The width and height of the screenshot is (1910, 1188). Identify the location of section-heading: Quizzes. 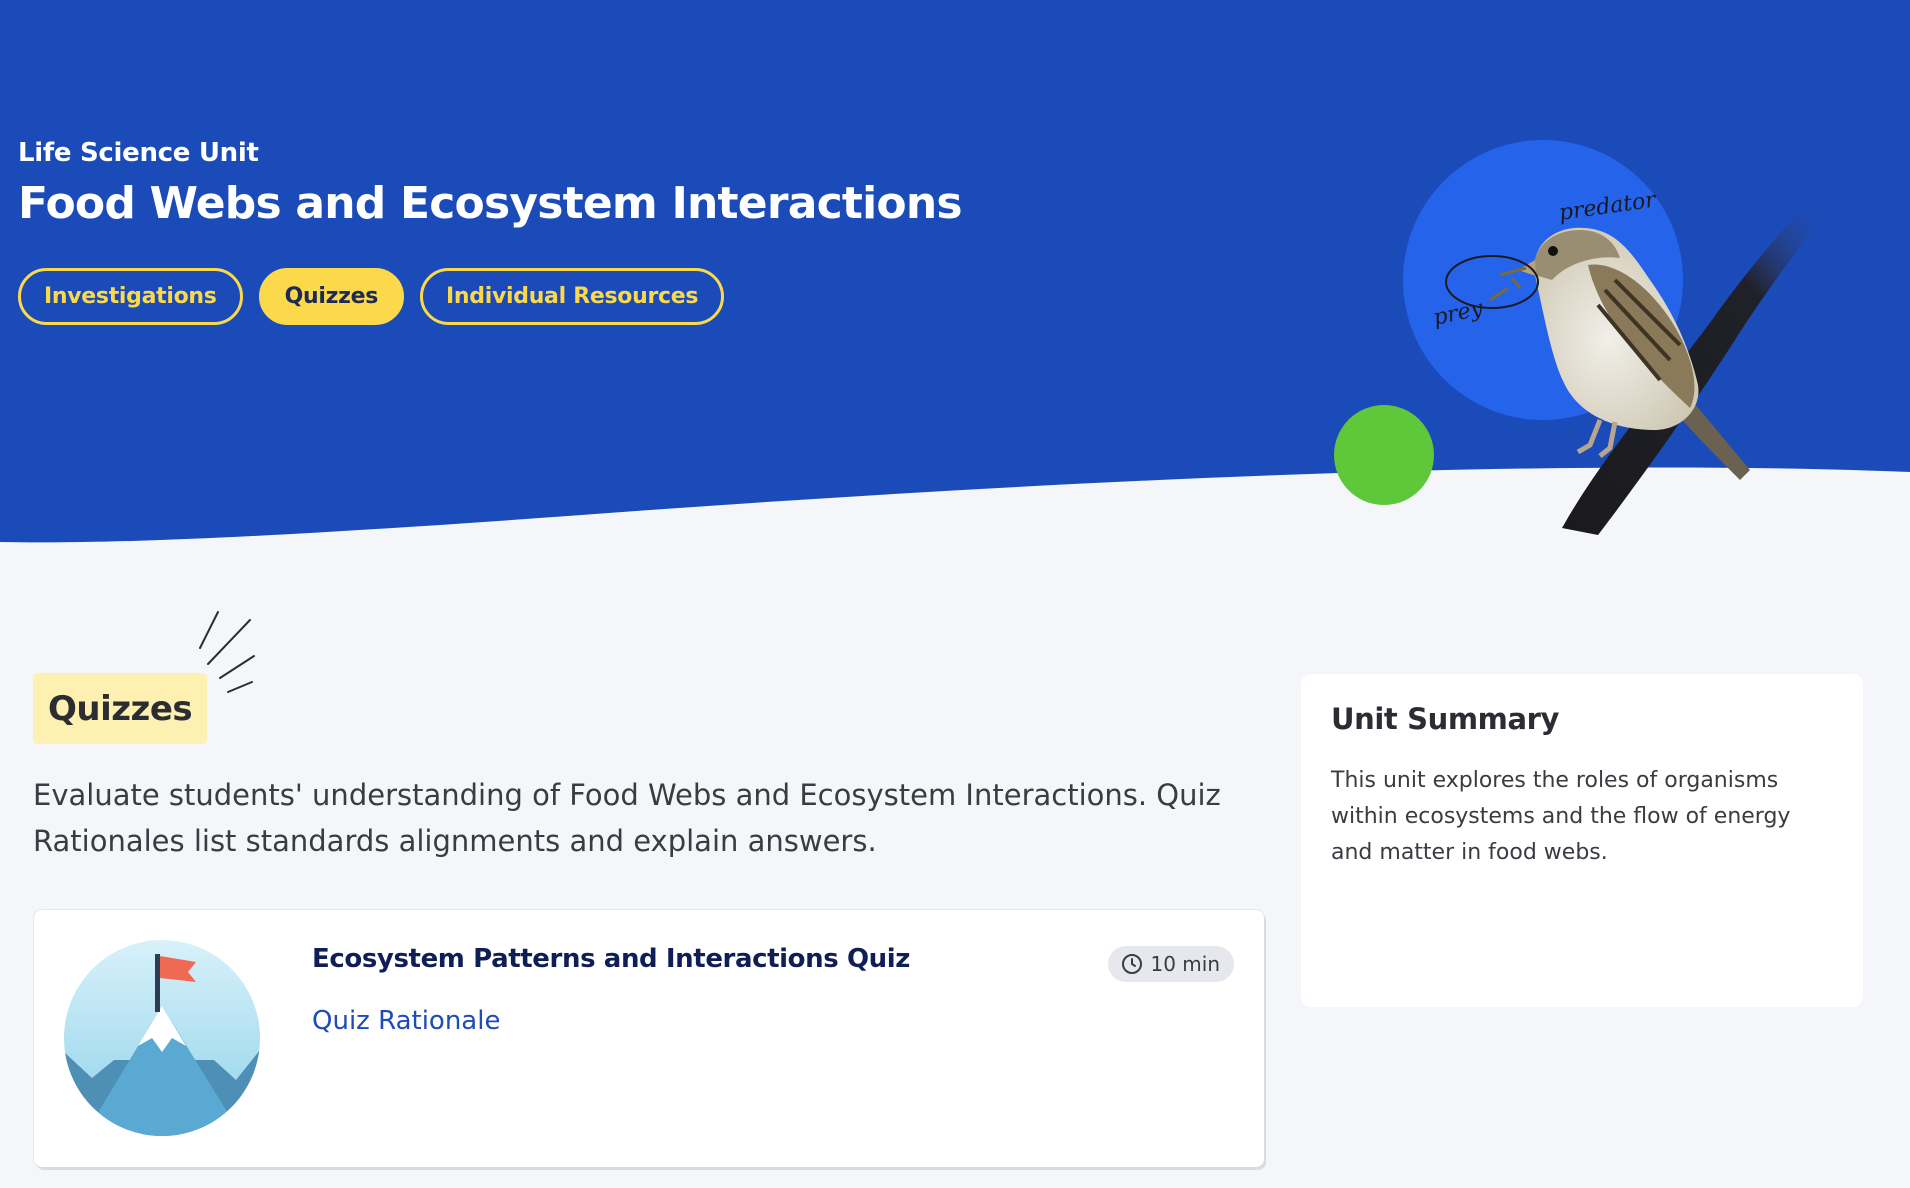
(120, 708).